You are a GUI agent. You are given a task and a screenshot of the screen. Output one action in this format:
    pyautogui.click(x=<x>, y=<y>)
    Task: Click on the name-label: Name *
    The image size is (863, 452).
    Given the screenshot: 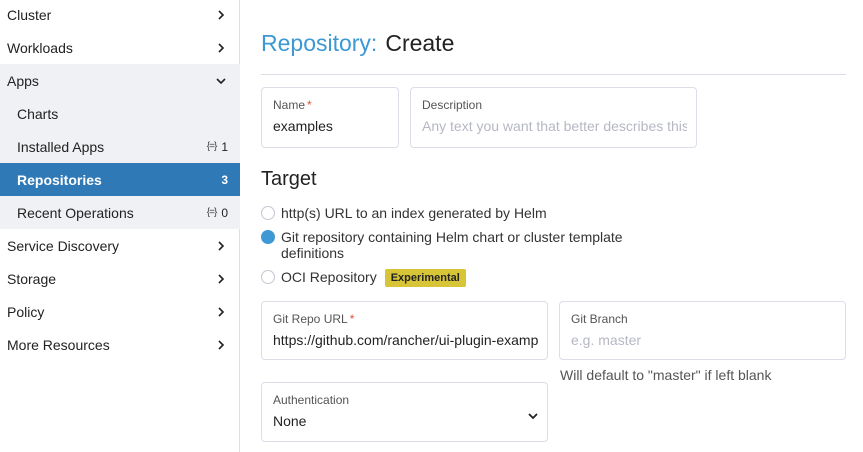 What is the action you would take?
    pyautogui.click(x=292, y=105)
    